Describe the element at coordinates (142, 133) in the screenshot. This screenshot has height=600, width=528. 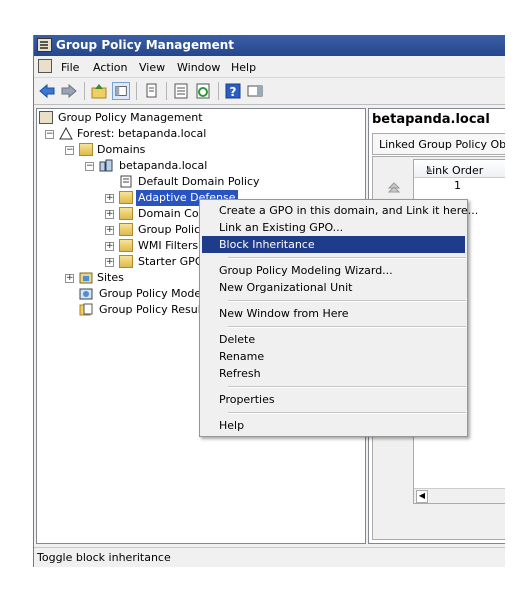
I see `tree-item-label: Forest: betapanda.local` at that location.